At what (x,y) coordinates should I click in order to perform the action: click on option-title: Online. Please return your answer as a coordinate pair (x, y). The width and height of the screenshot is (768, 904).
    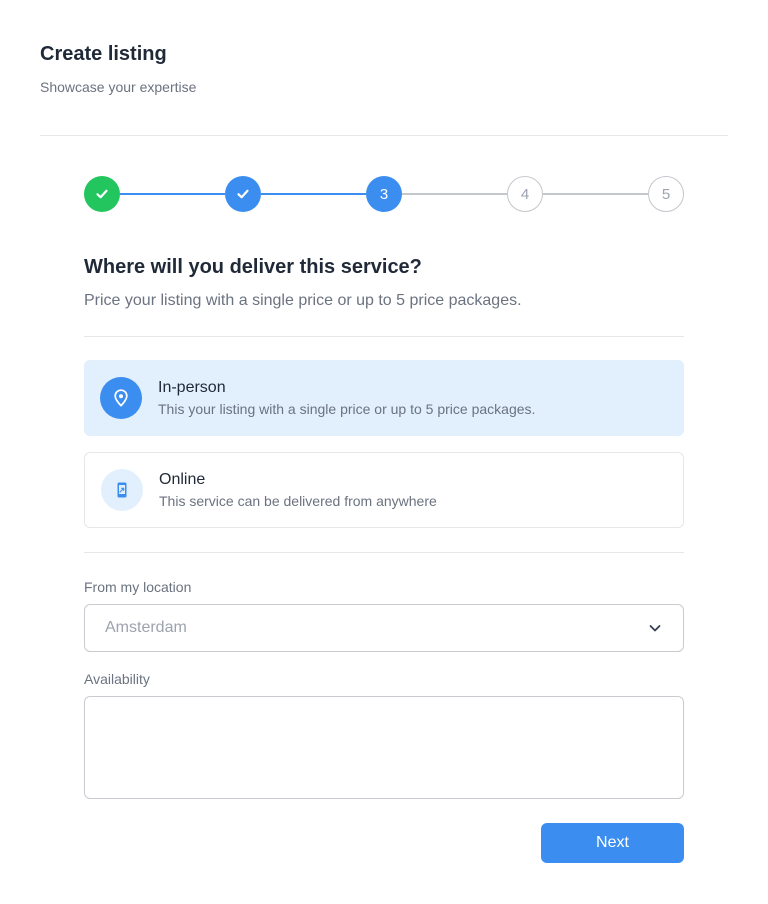
    Looking at the image, I should click on (182, 479).